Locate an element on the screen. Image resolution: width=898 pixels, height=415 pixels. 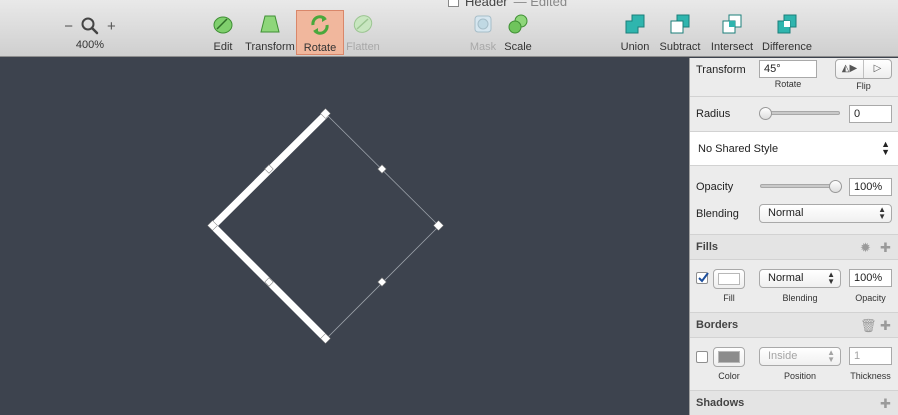
radius-label: Radius is located at coordinates (713, 114).